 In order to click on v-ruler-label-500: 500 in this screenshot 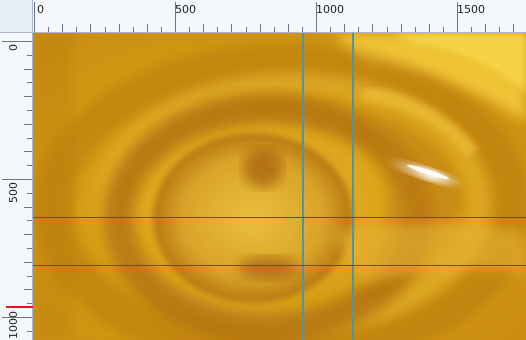, I will do `click(13, 192)`.